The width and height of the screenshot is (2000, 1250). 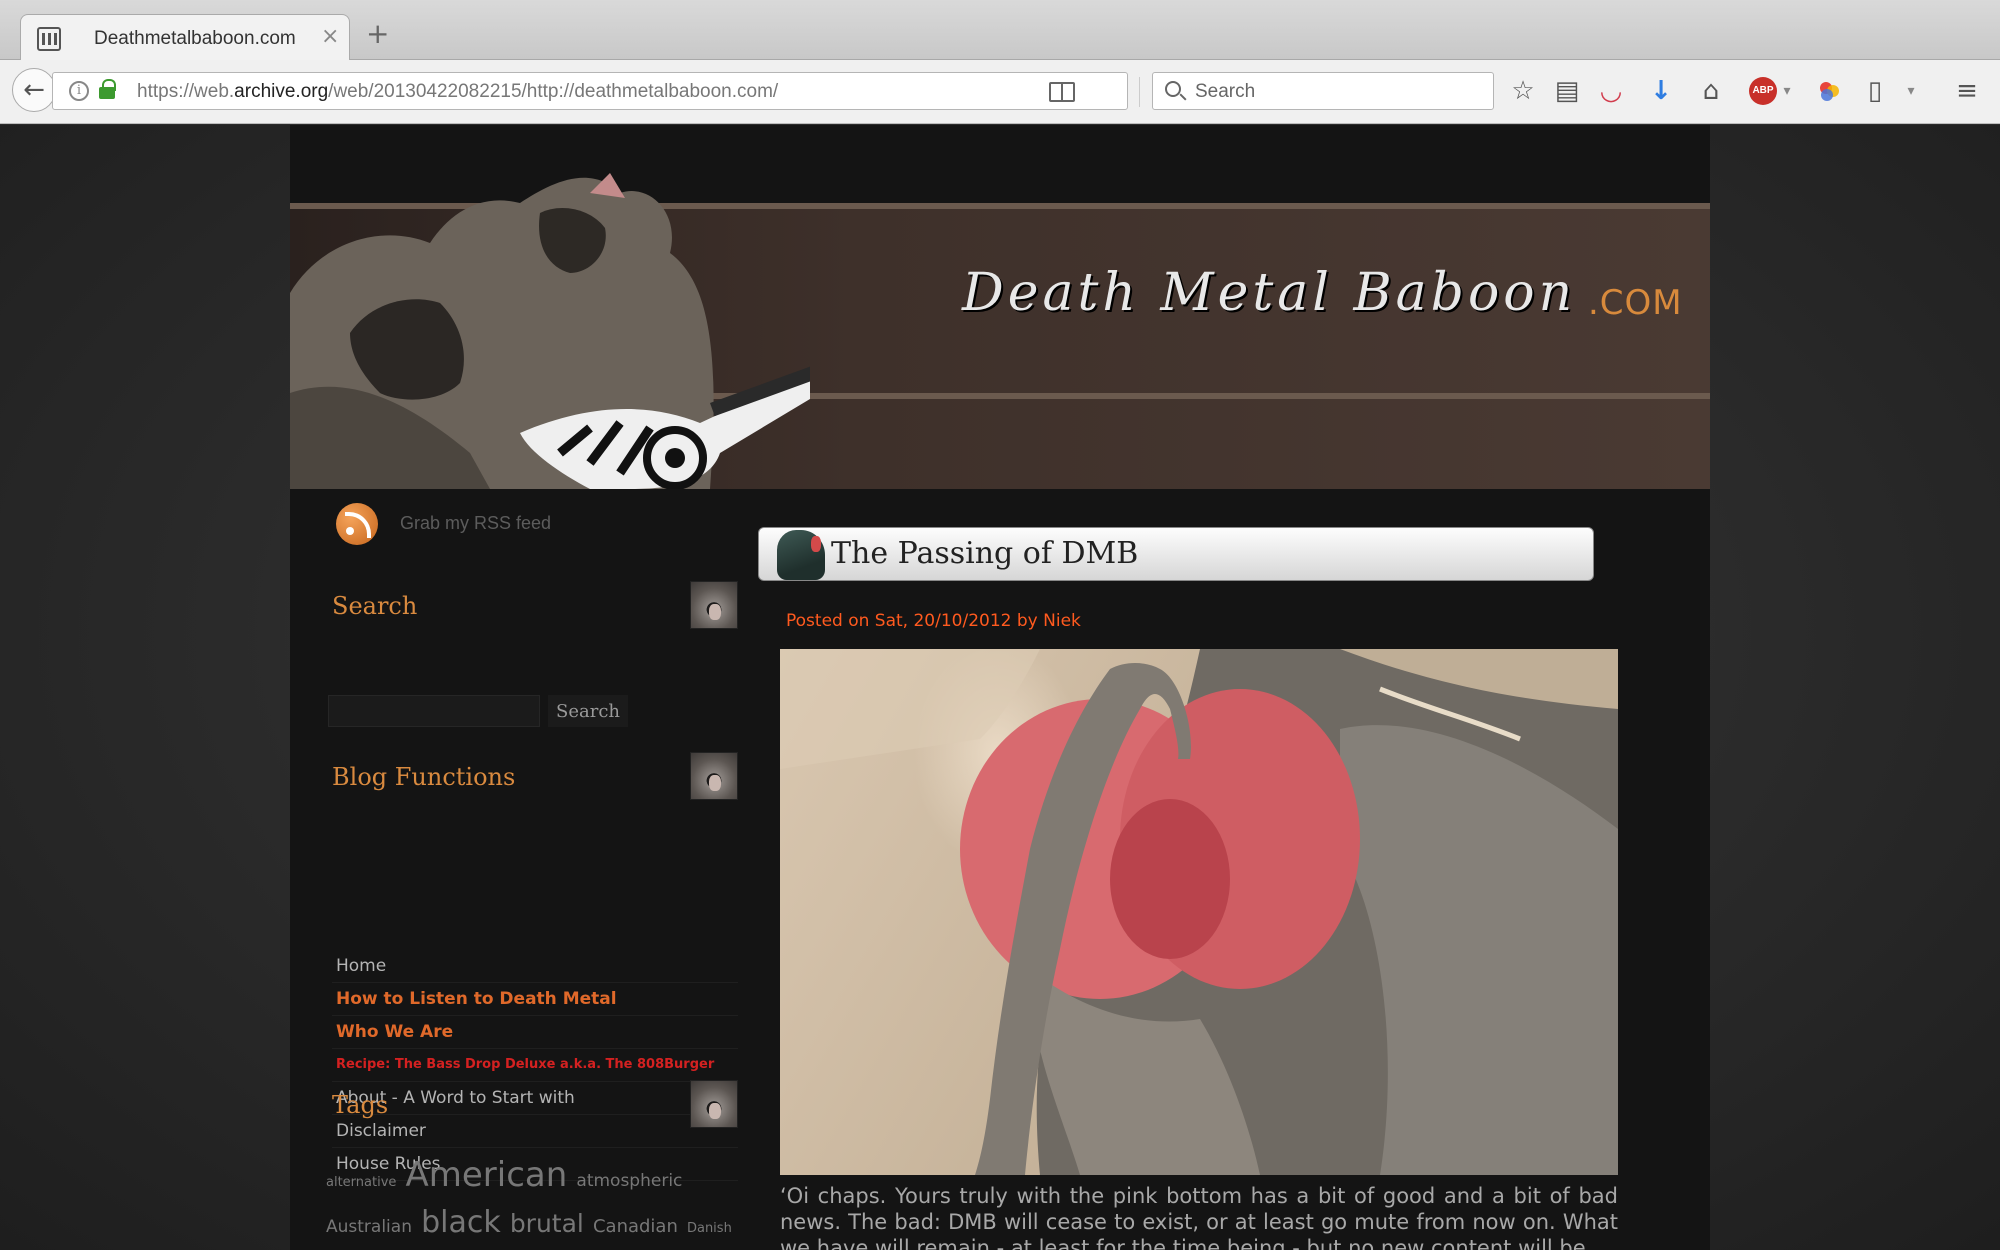 What do you see at coordinates (1711, 91) in the screenshot?
I see `home-icon: ⌂` at bounding box center [1711, 91].